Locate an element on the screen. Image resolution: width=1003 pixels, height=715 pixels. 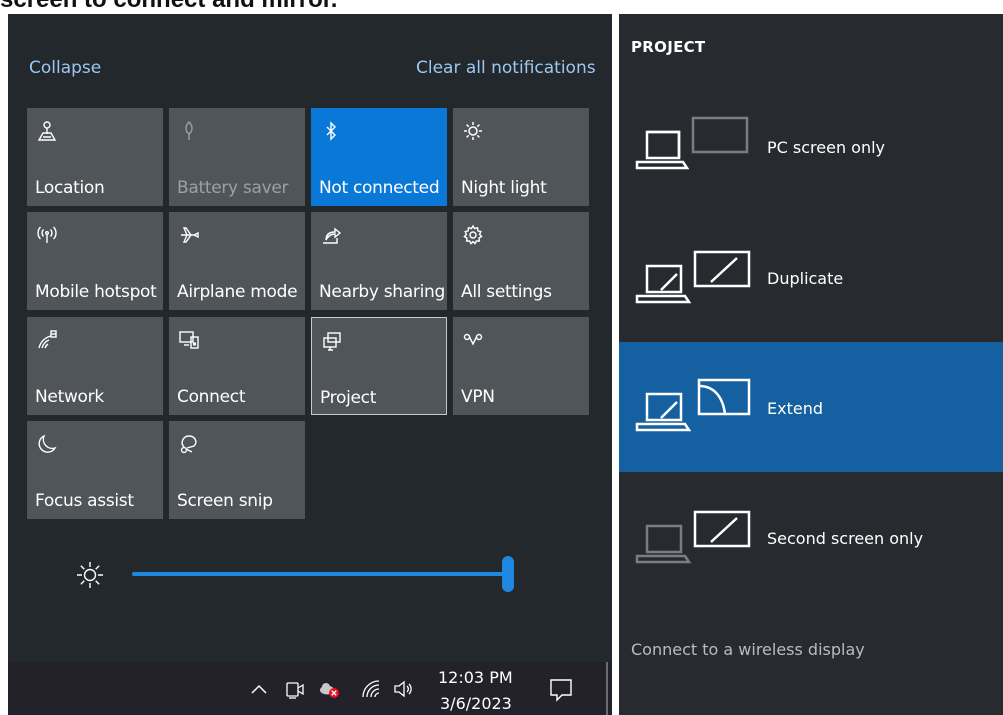
option-label: Extend is located at coordinates (795, 408).